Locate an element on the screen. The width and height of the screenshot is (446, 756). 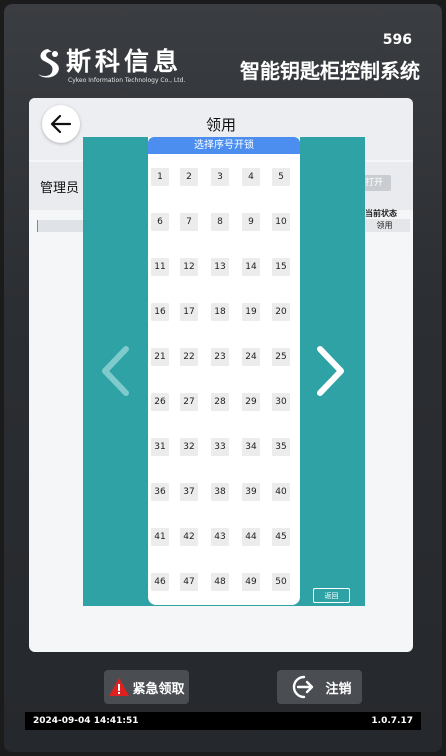
slot-button: 40 is located at coordinates (281, 492).